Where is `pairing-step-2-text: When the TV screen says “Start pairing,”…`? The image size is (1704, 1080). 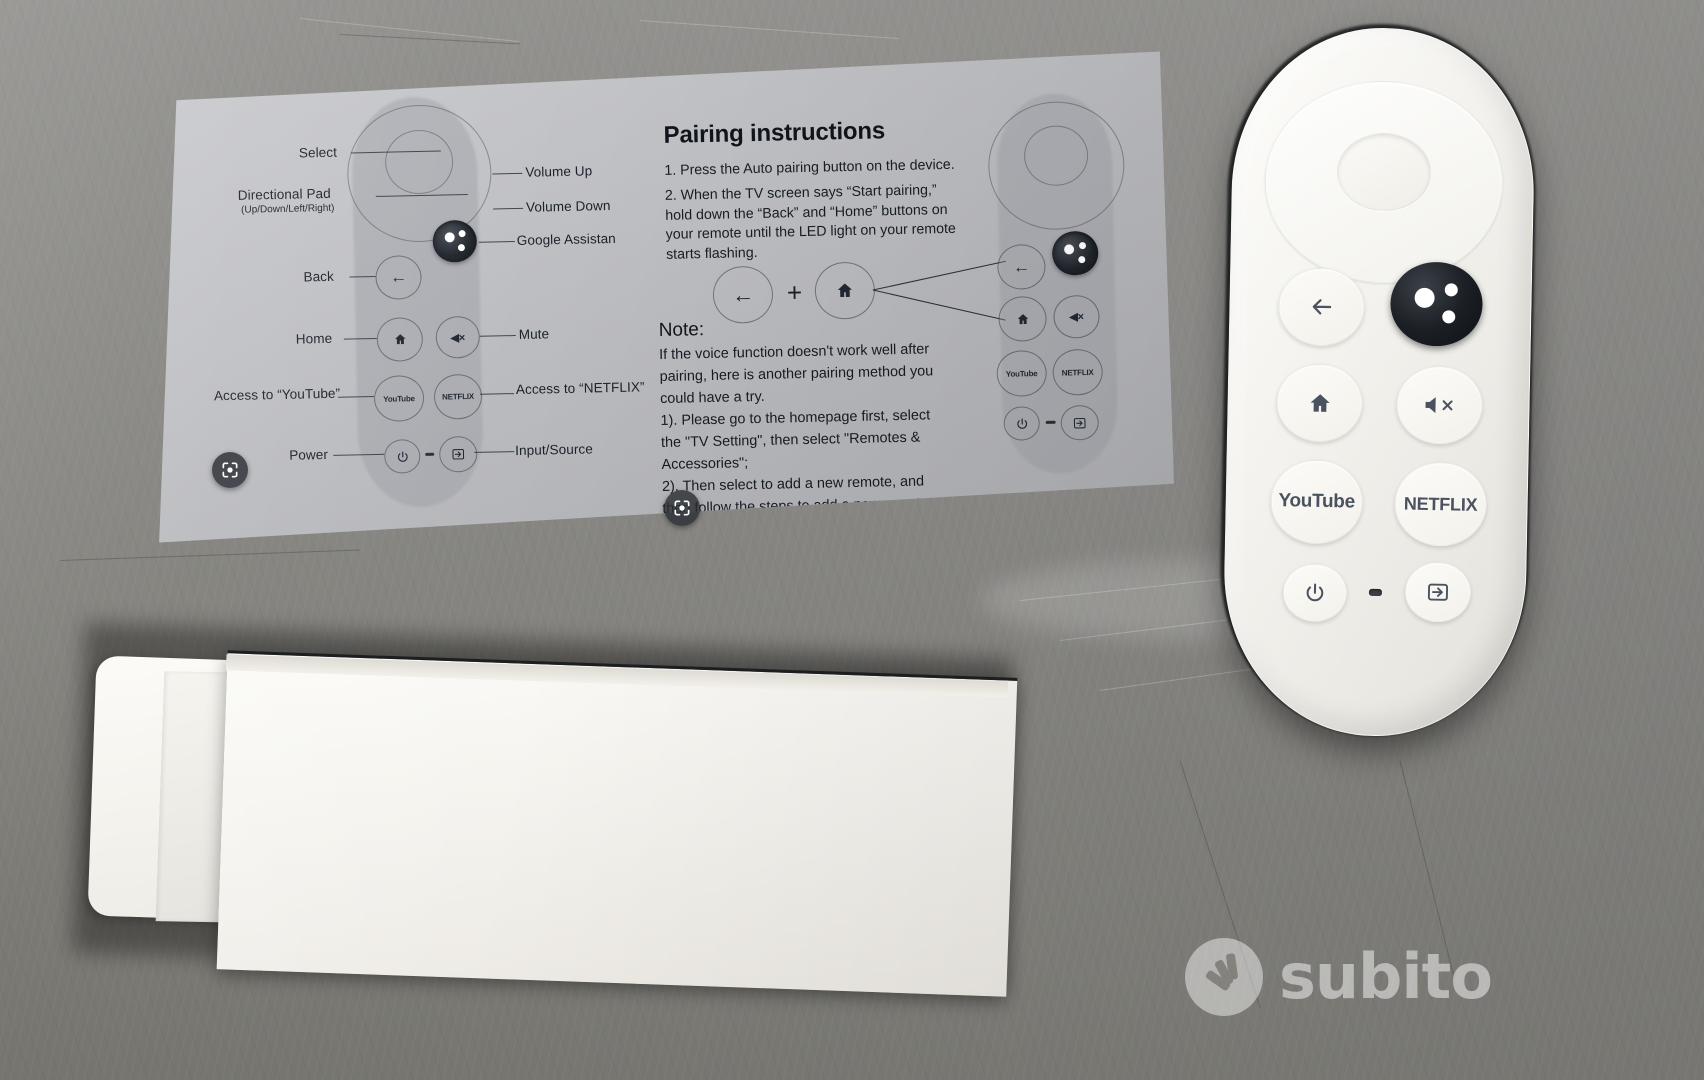 pairing-step-2-text: When the TV screen says “Start pairing,”… is located at coordinates (811, 222).